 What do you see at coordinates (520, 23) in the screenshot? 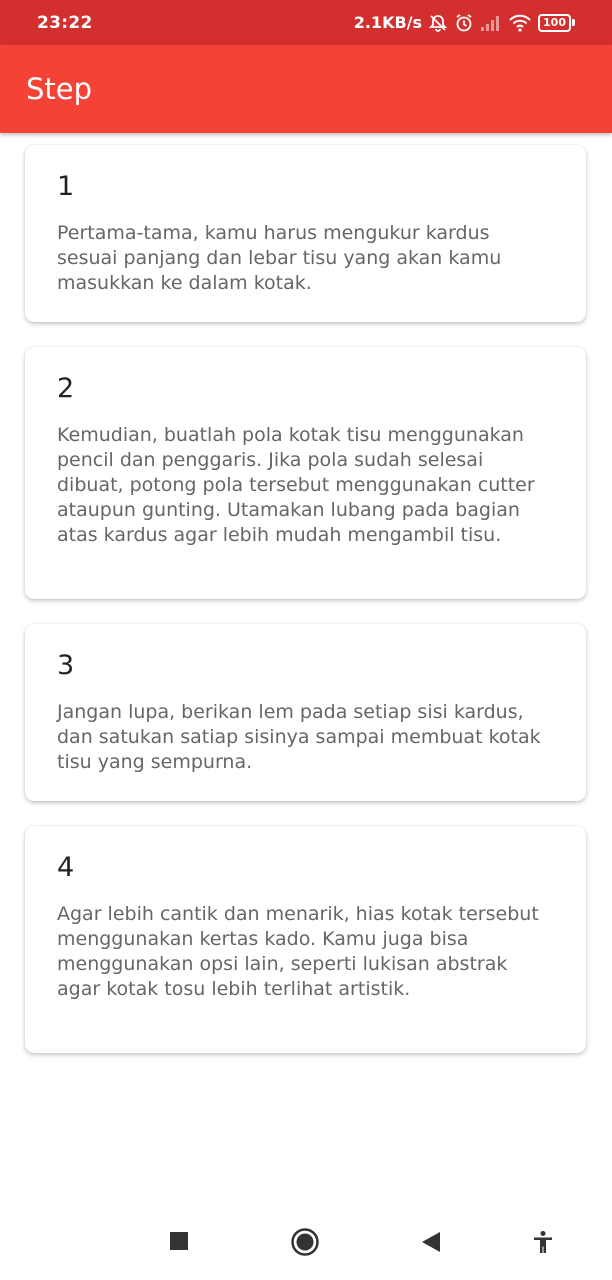
I see `wifi-icon` at bounding box center [520, 23].